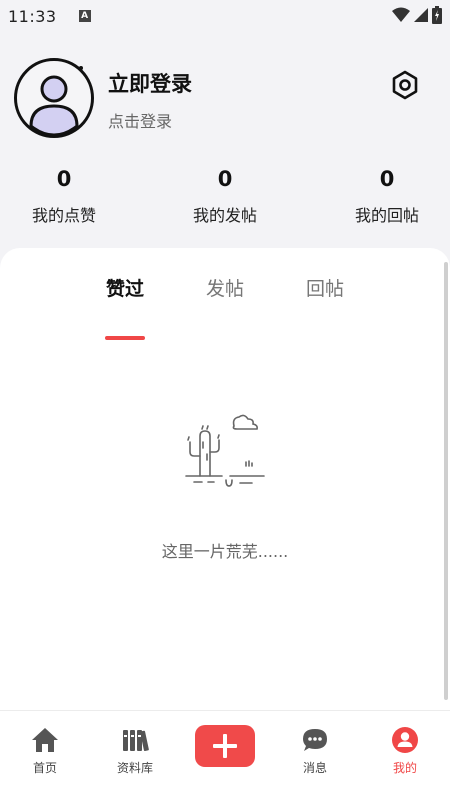 This screenshot has width=450, height=800. I want to click on stat-replies: 0 我的回帖, so click(383, 195).